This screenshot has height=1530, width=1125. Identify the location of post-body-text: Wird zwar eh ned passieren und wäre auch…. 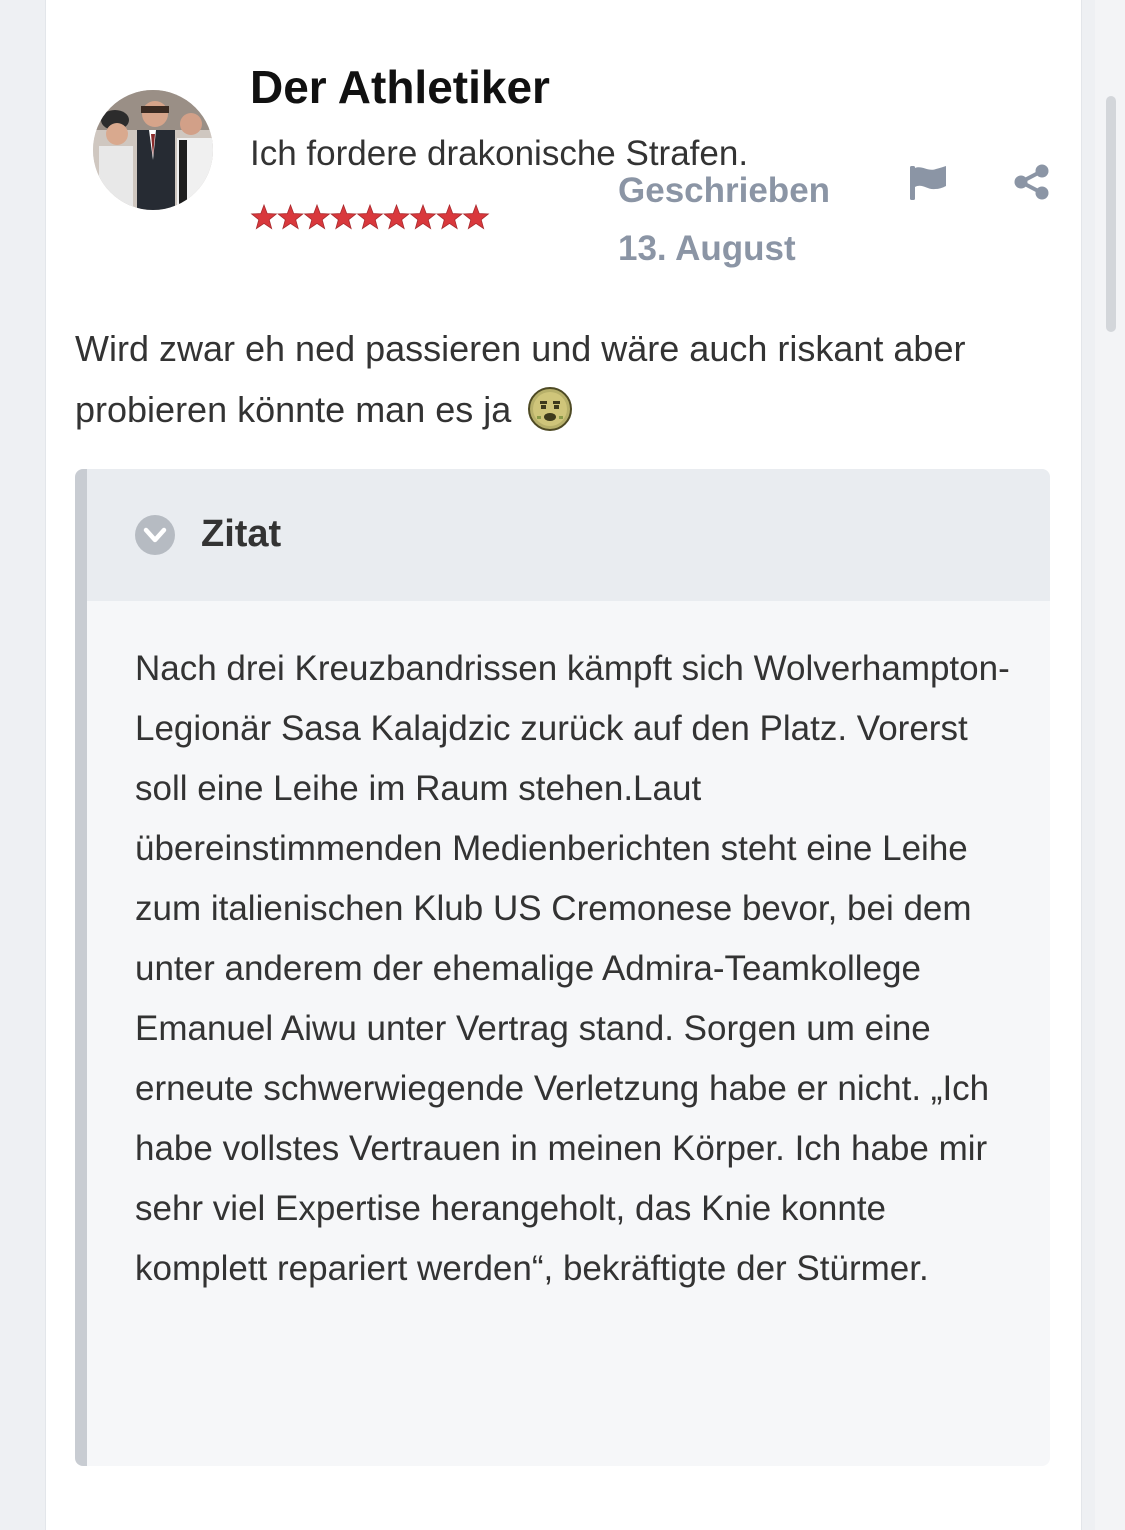
(520, 379).